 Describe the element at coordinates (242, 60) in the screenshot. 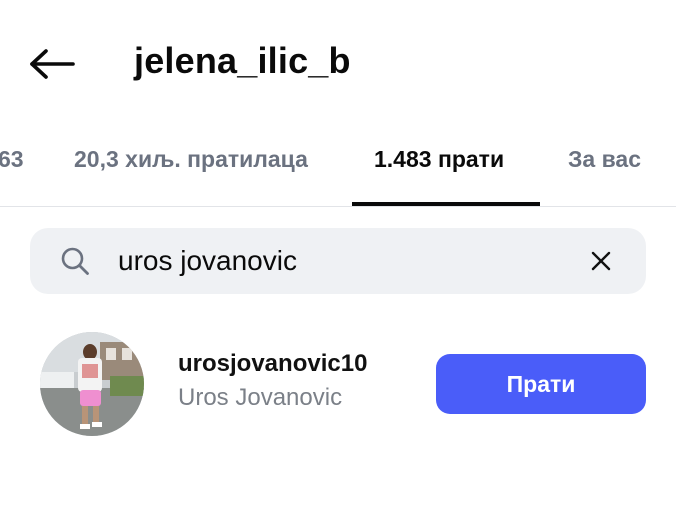

I see `page-title: jelena_ilic_b` at that location.